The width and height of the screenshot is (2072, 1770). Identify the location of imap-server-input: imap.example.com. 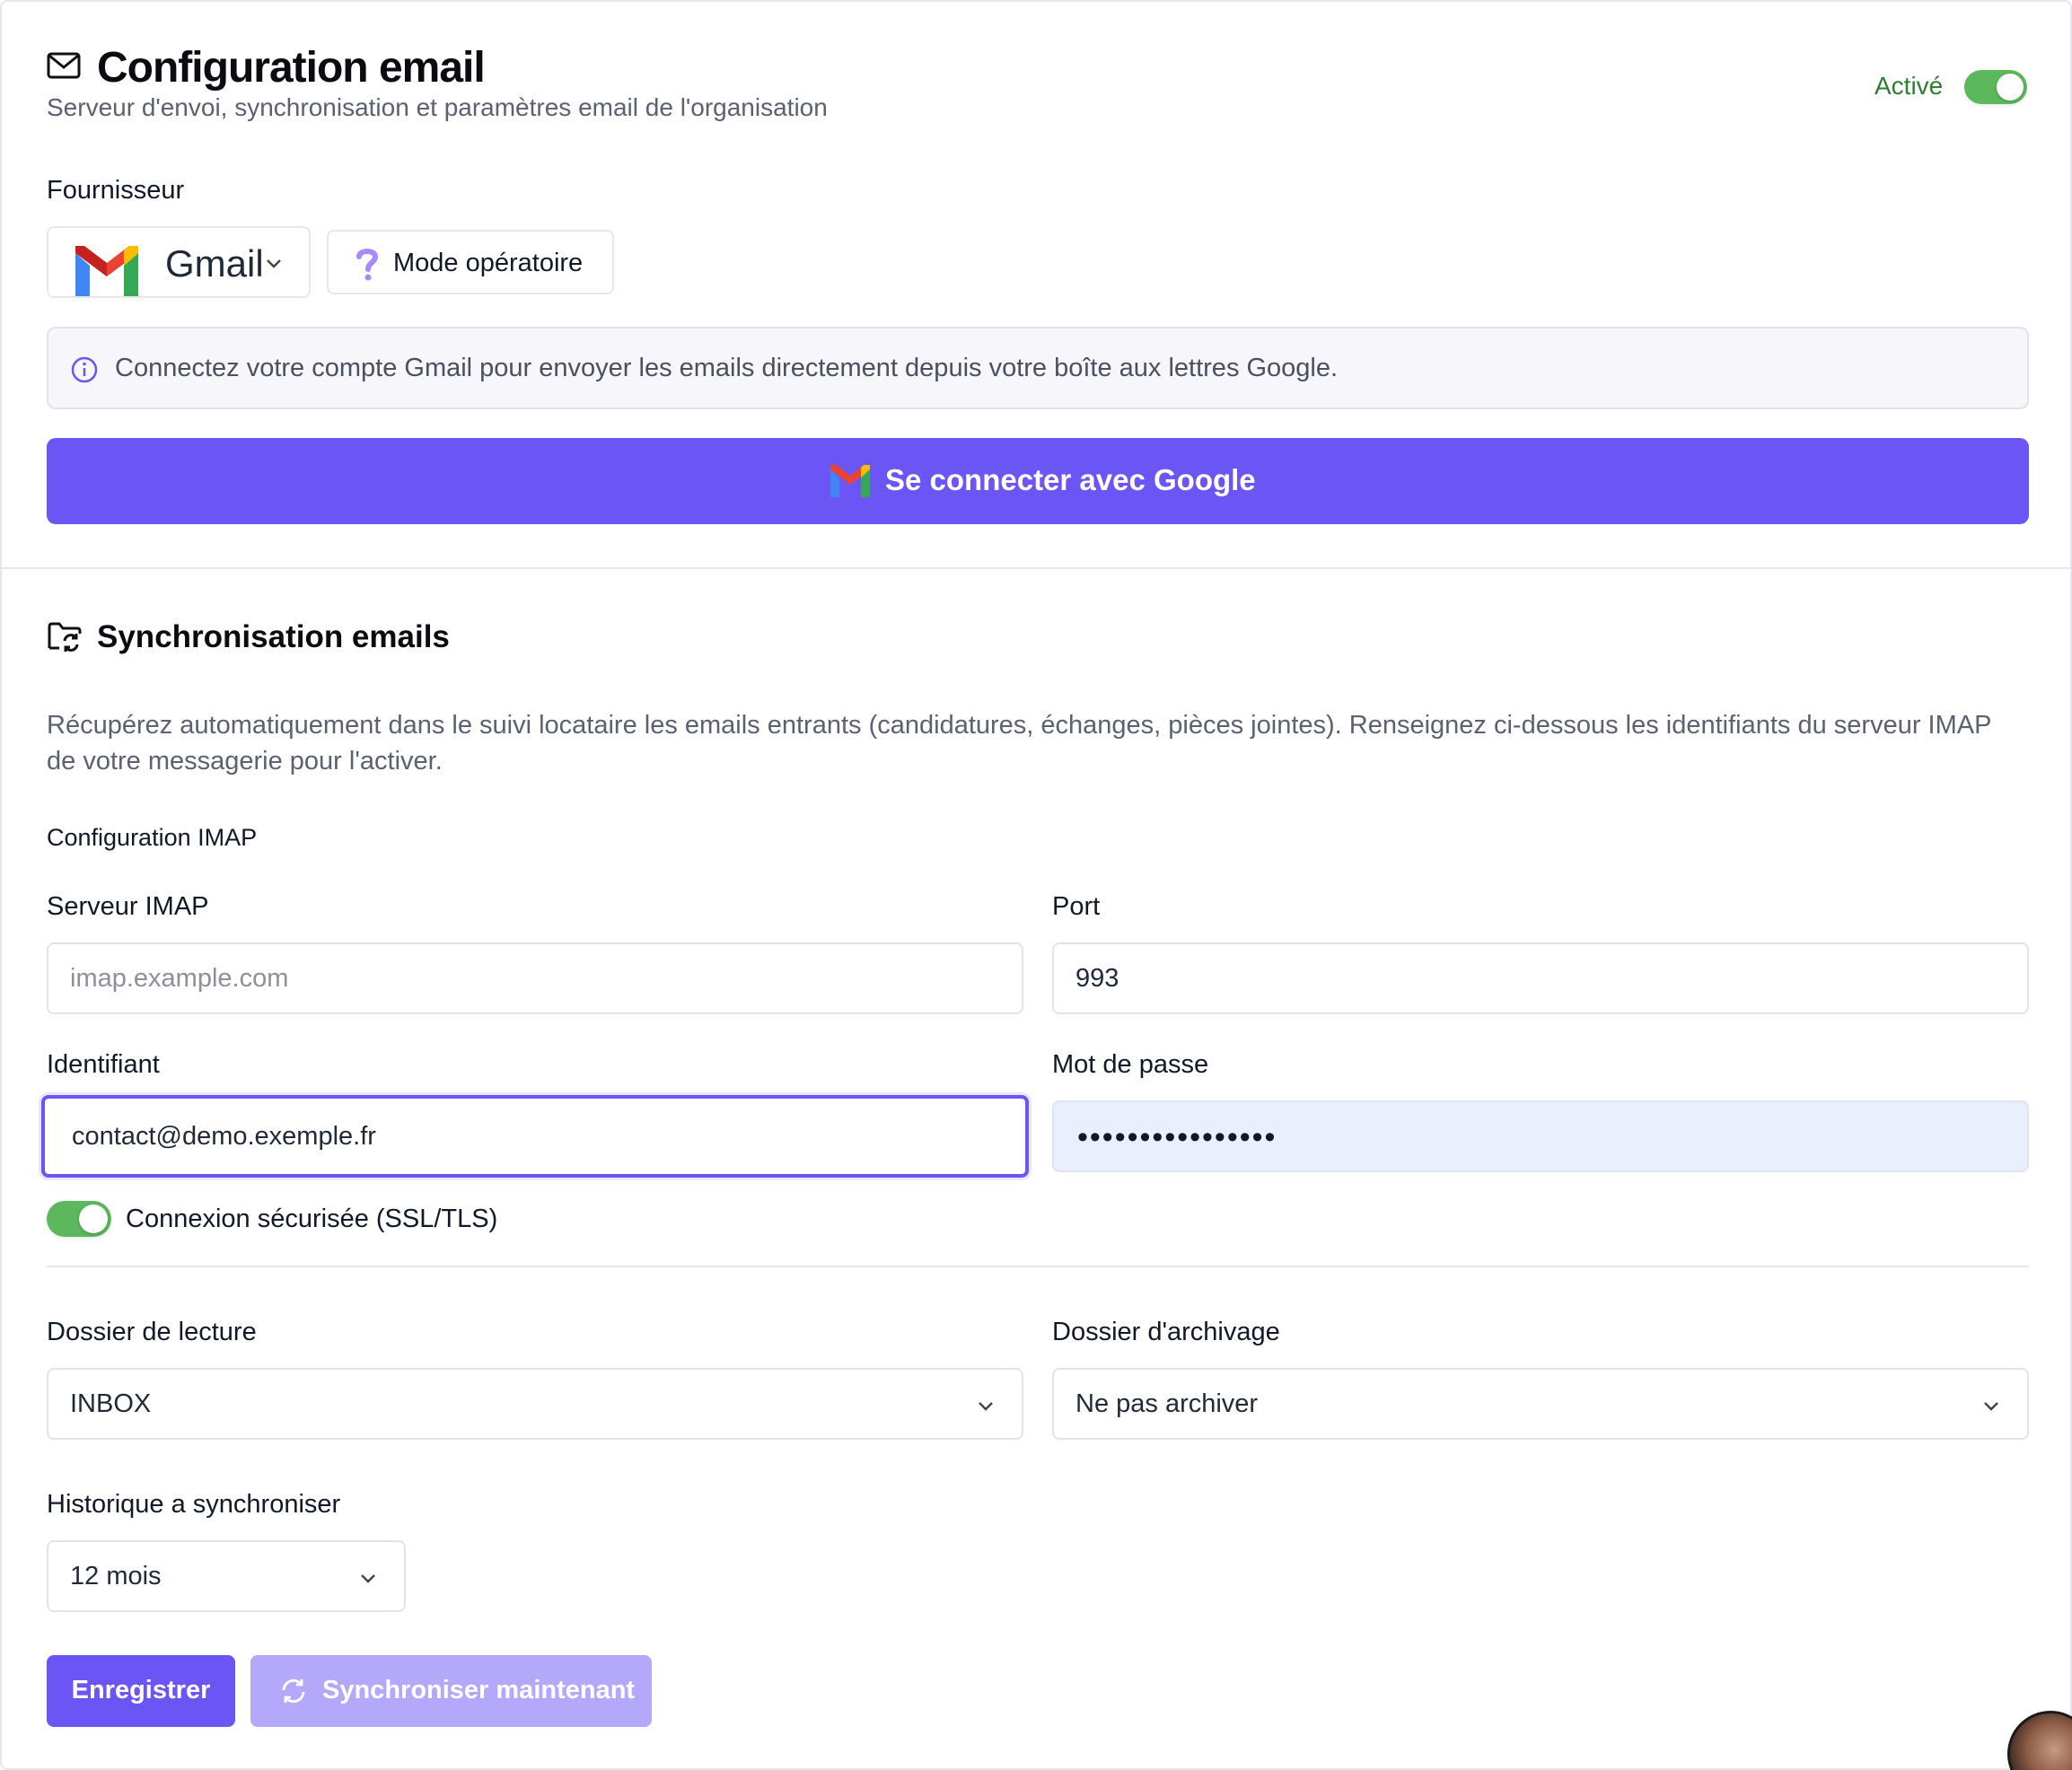
(535, 978).